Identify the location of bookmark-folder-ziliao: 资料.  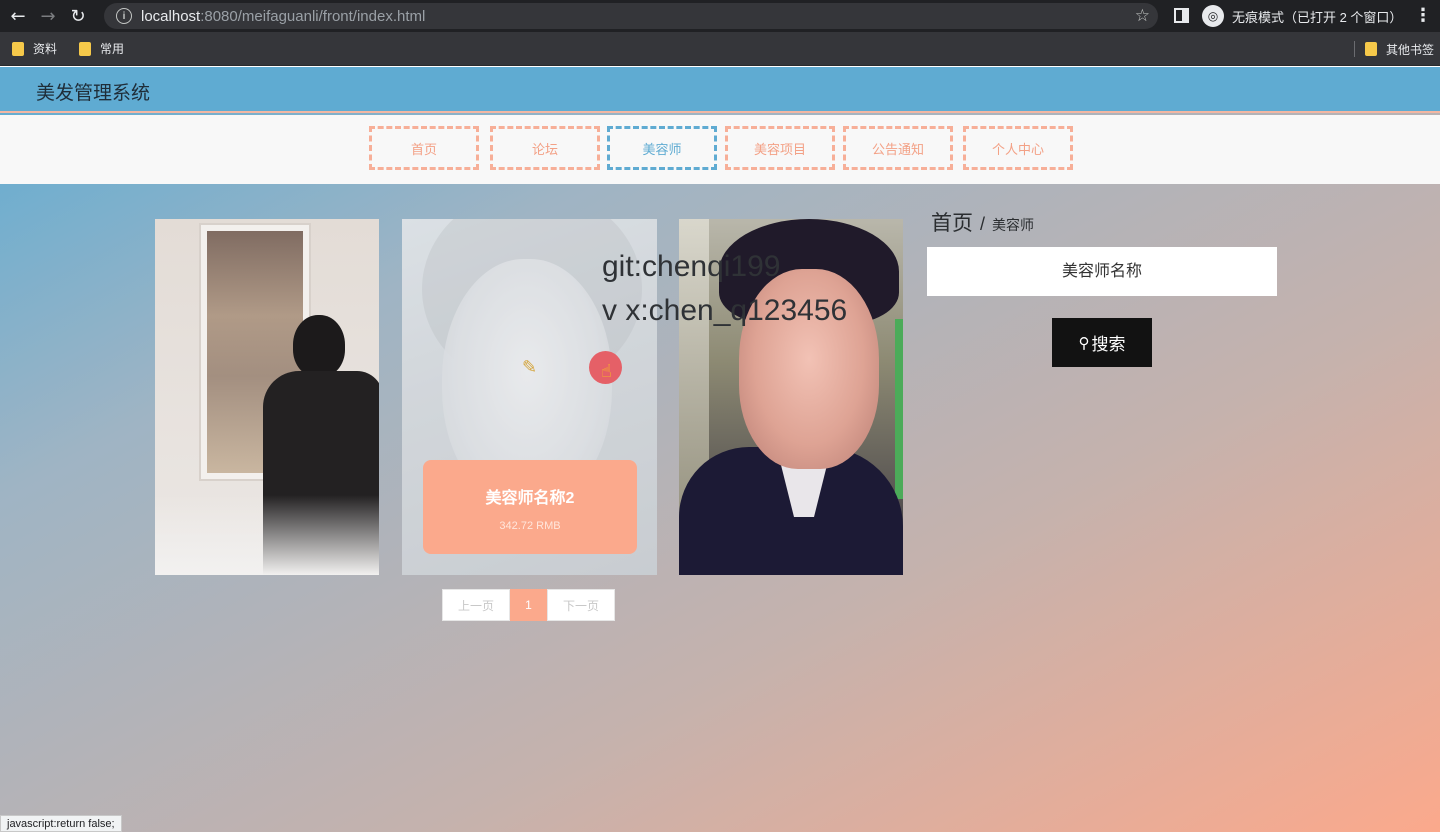
(34, 48).